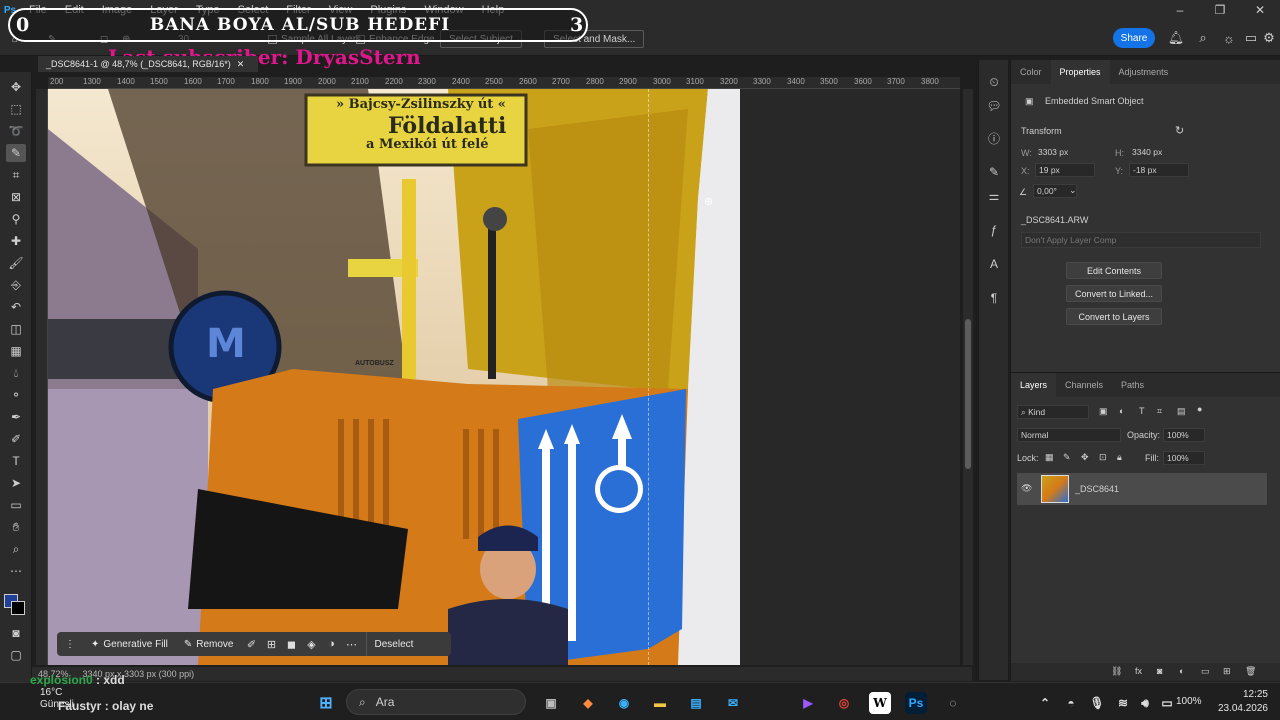 The height and width of the screenshot is (720, 1280). Describe the element at coordinates (1114, 270) in the screenshot. I see `edit-contents-button: Edit Contents` at that location.